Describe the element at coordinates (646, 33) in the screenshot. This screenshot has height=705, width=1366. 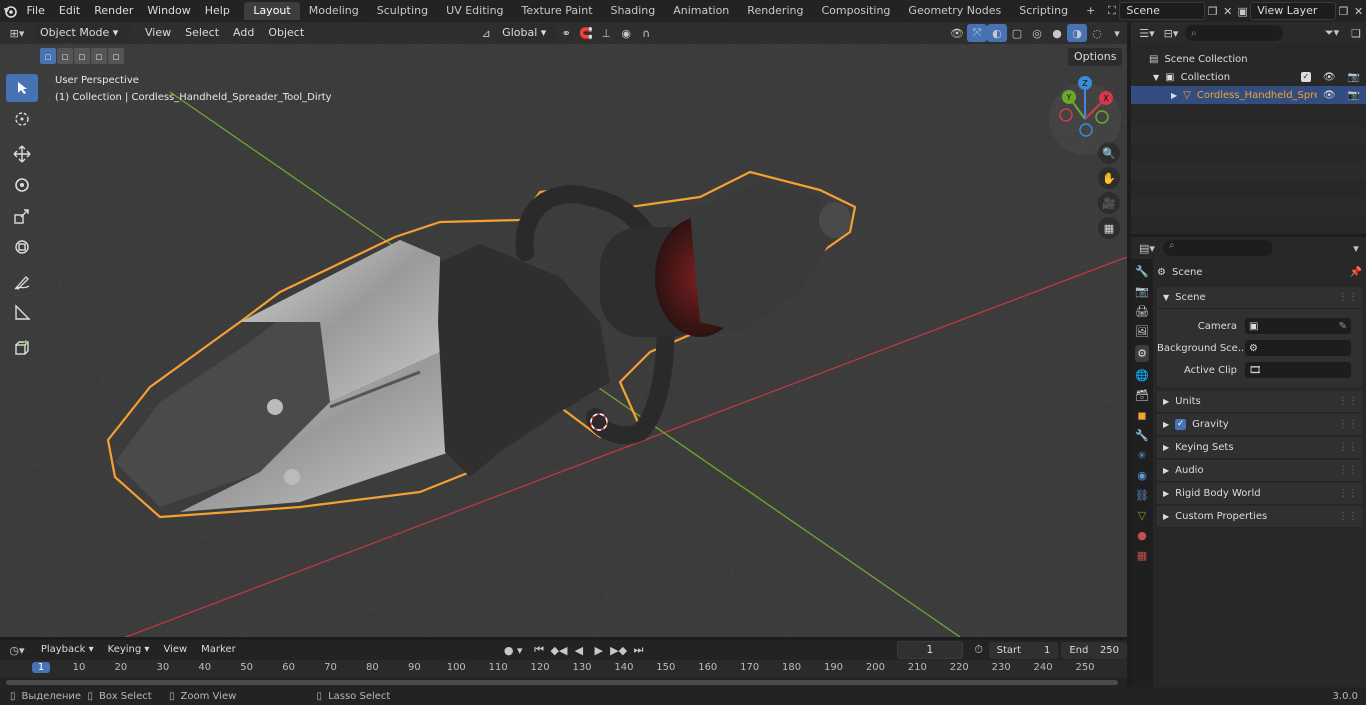
I see `falloff-icon: ∩` at that location.